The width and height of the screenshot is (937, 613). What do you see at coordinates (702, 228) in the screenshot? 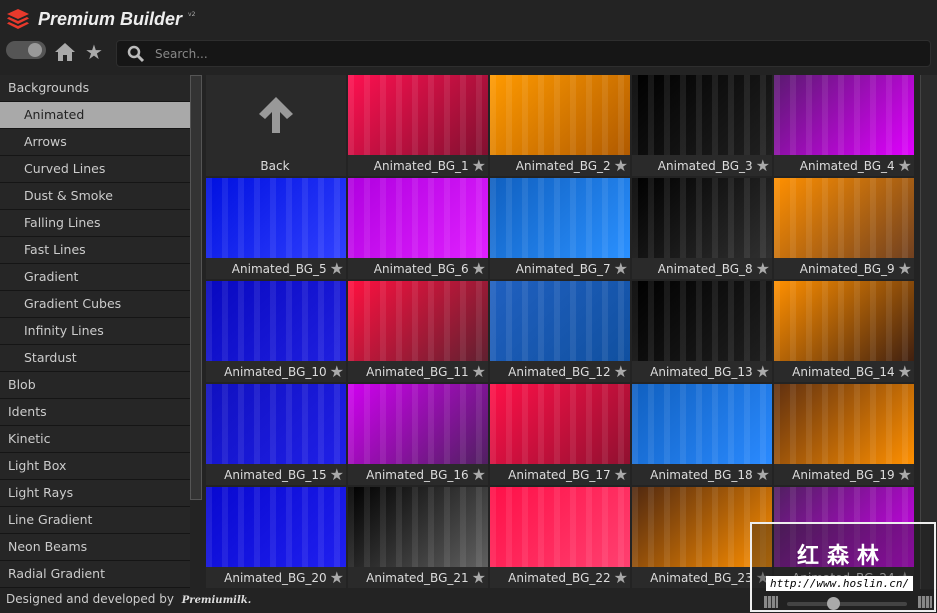
I see `asset-tile: Animated_BG_8 ★` at bounding box center [702, 228].